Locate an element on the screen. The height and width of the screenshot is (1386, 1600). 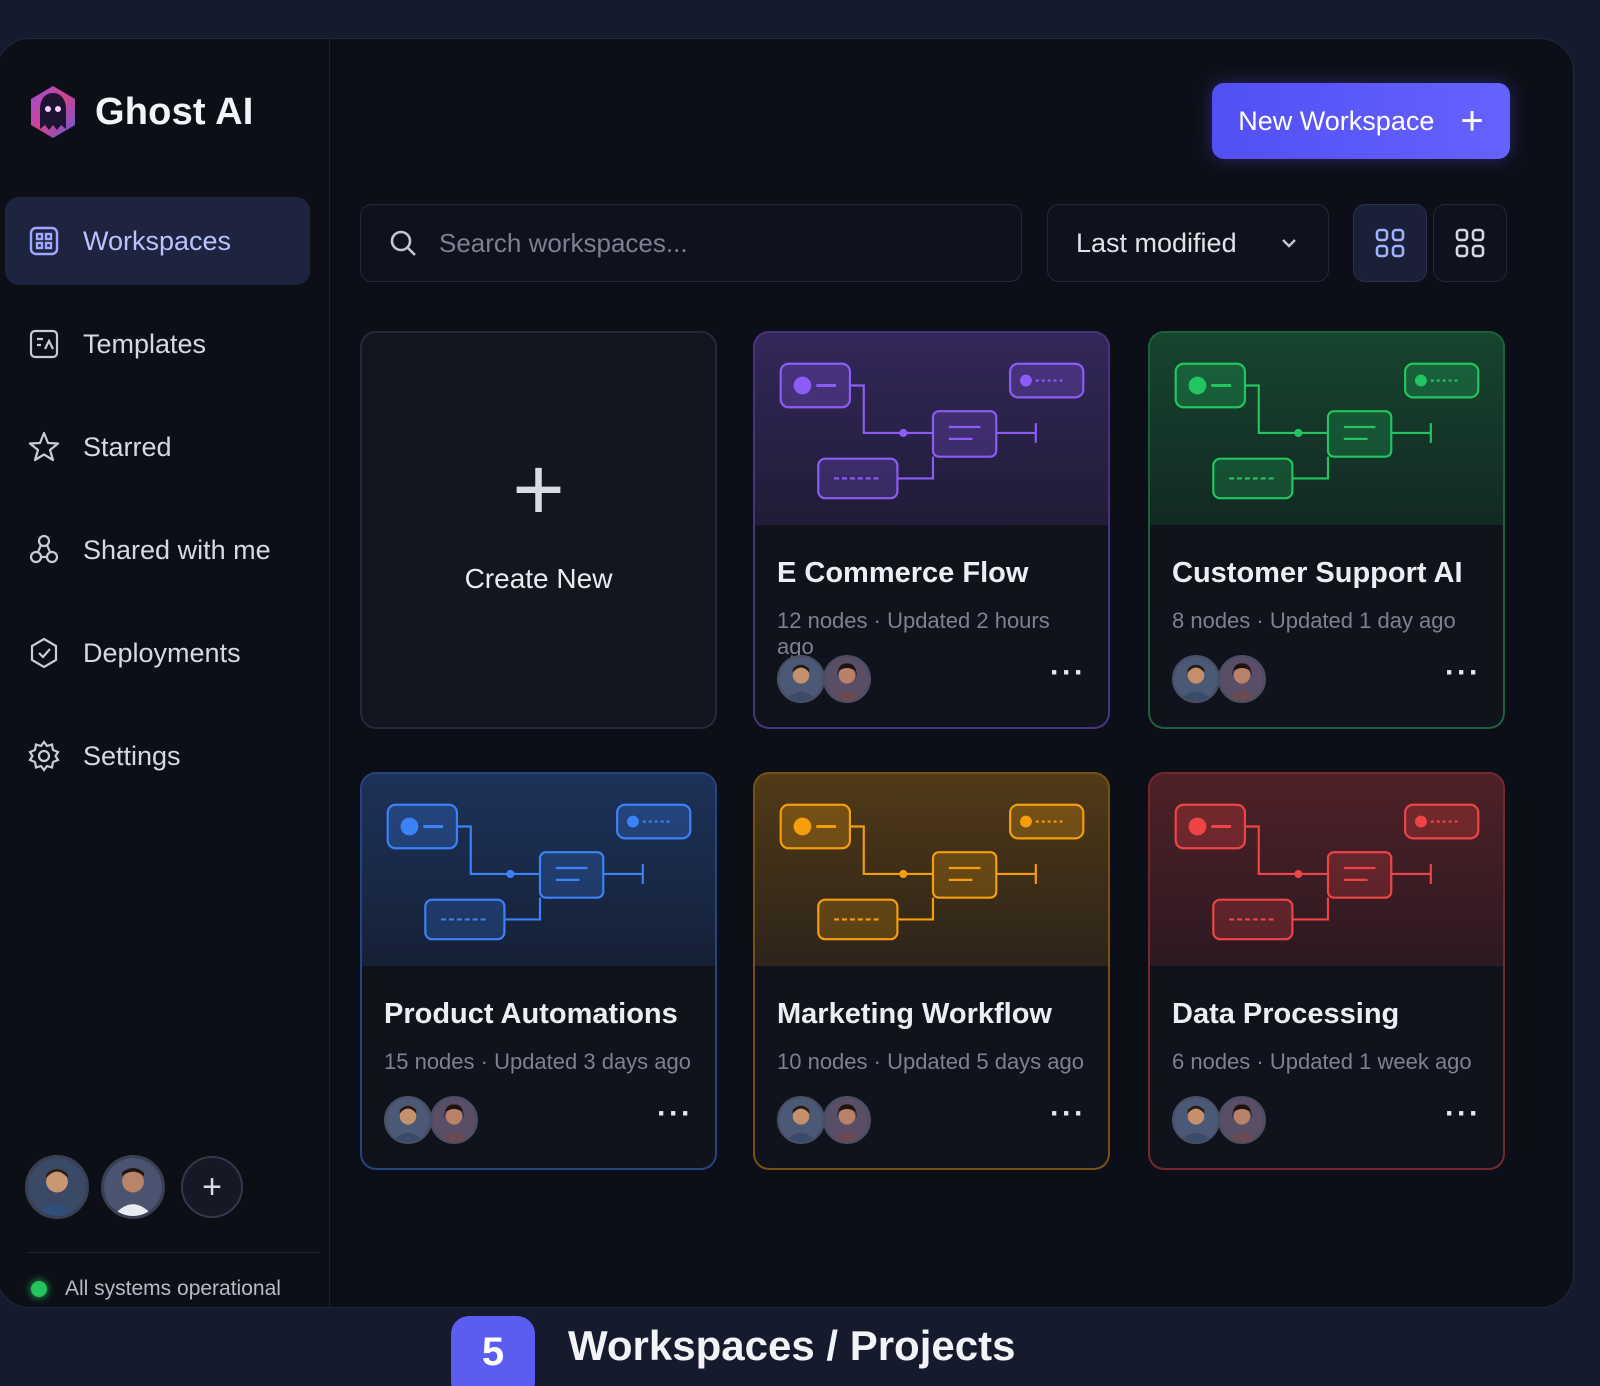
sort-value: Last modified is located at coordinates (1156, 242).